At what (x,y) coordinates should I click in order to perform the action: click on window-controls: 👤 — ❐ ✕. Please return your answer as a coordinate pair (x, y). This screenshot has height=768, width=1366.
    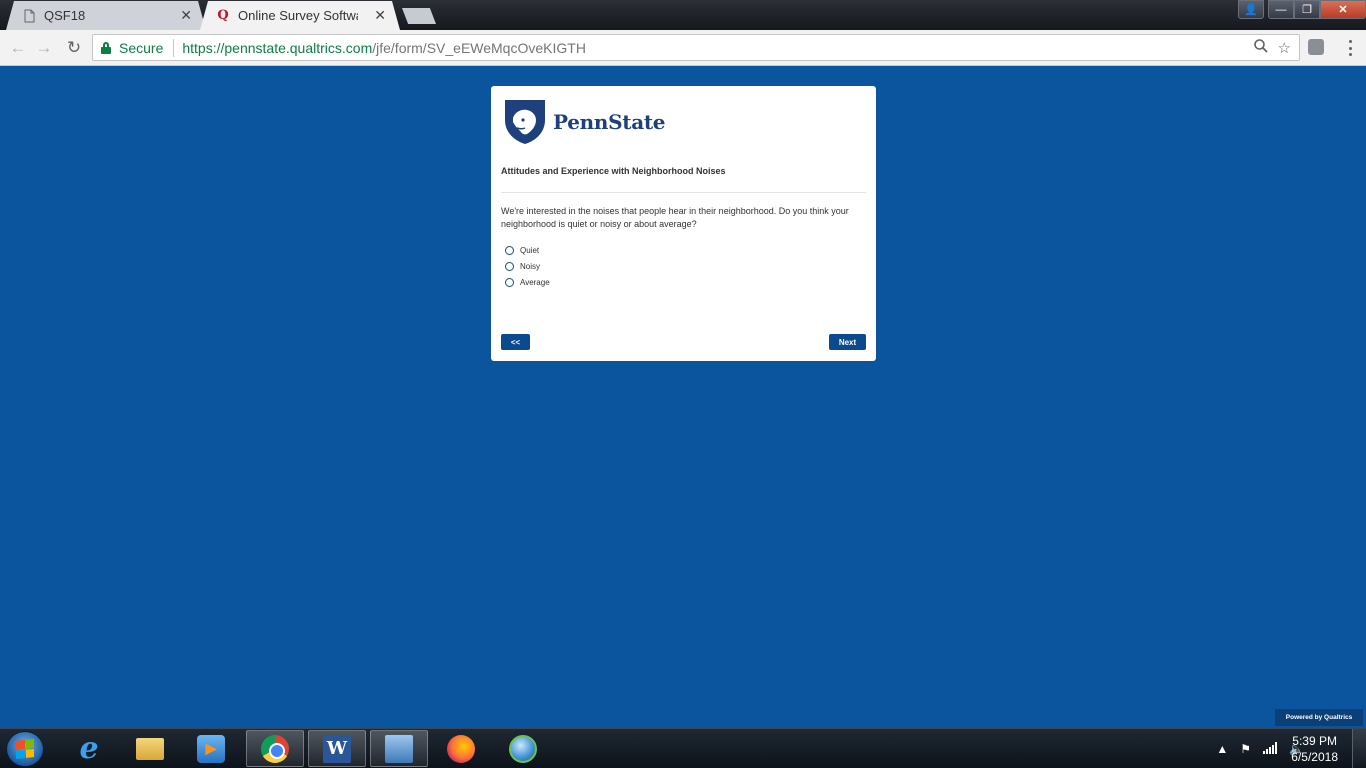
    Looking at the image, I should click on (1302, 10).